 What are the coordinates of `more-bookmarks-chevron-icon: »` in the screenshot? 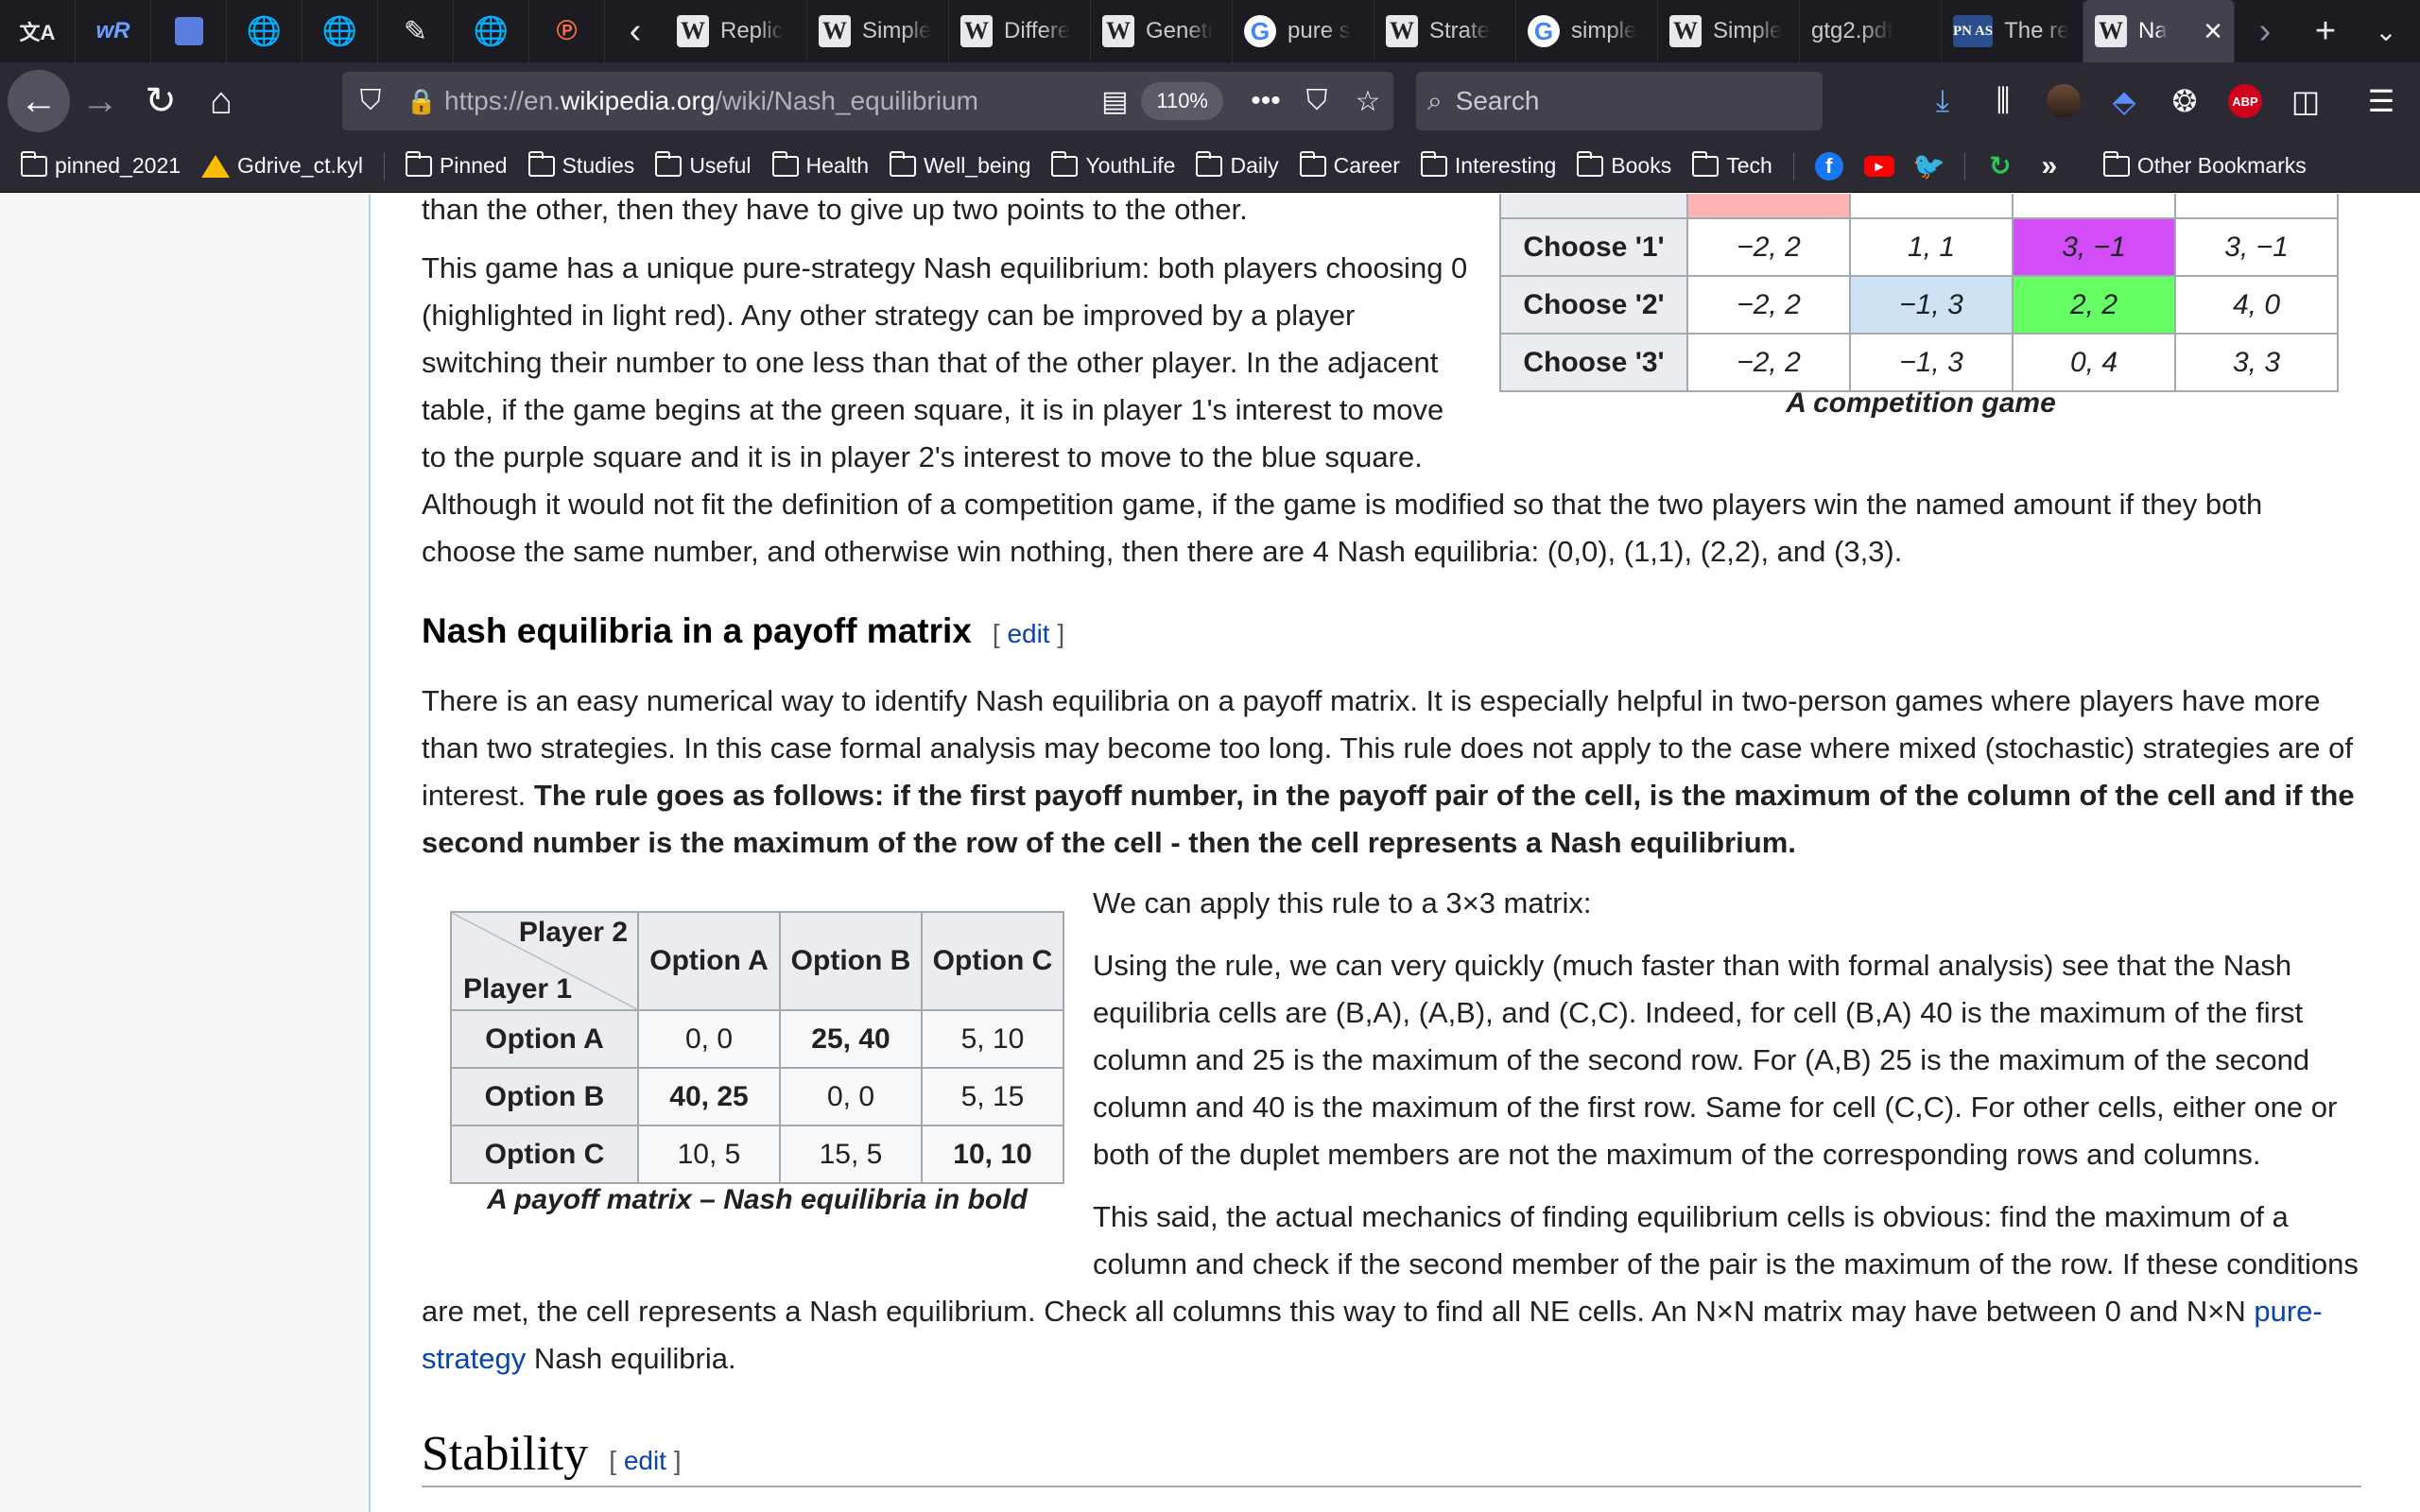 It's located at (2049, 165).